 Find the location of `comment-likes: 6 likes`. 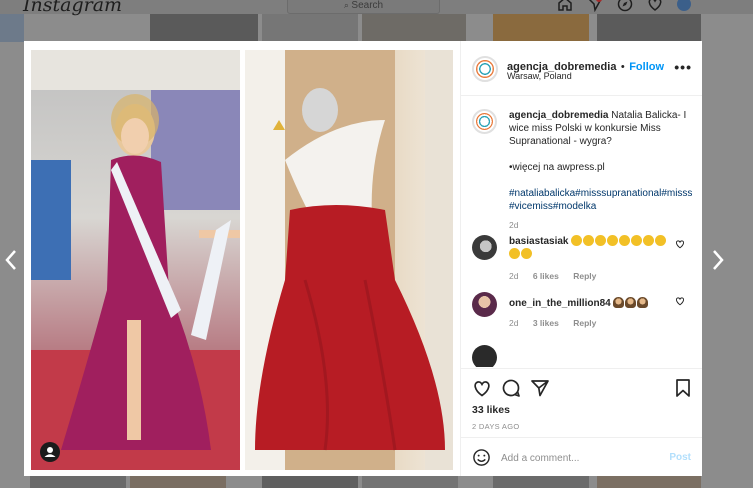

comment-likes: 6 likes is located at coordinates (546, 276).